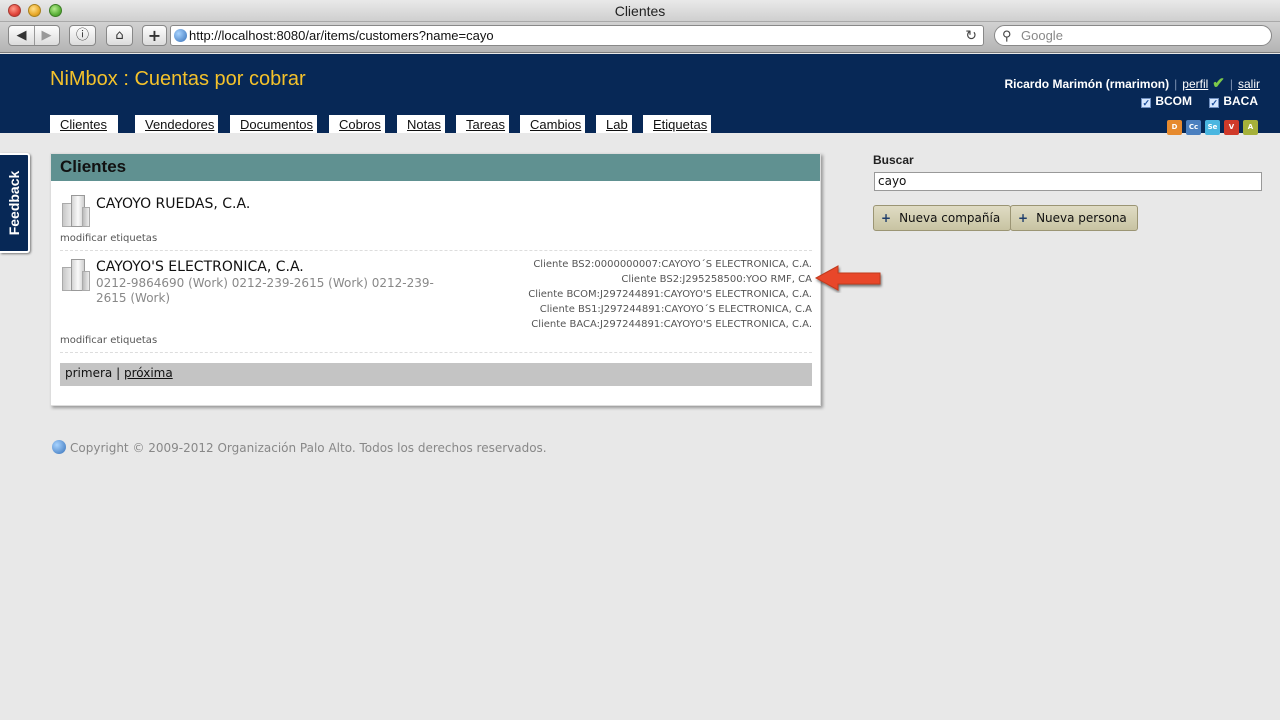  What do you see at coordinates (677, 124) in the screenshot?
I see `tab-etiquetas: Etiquetas` at bounding box center [677, 124].